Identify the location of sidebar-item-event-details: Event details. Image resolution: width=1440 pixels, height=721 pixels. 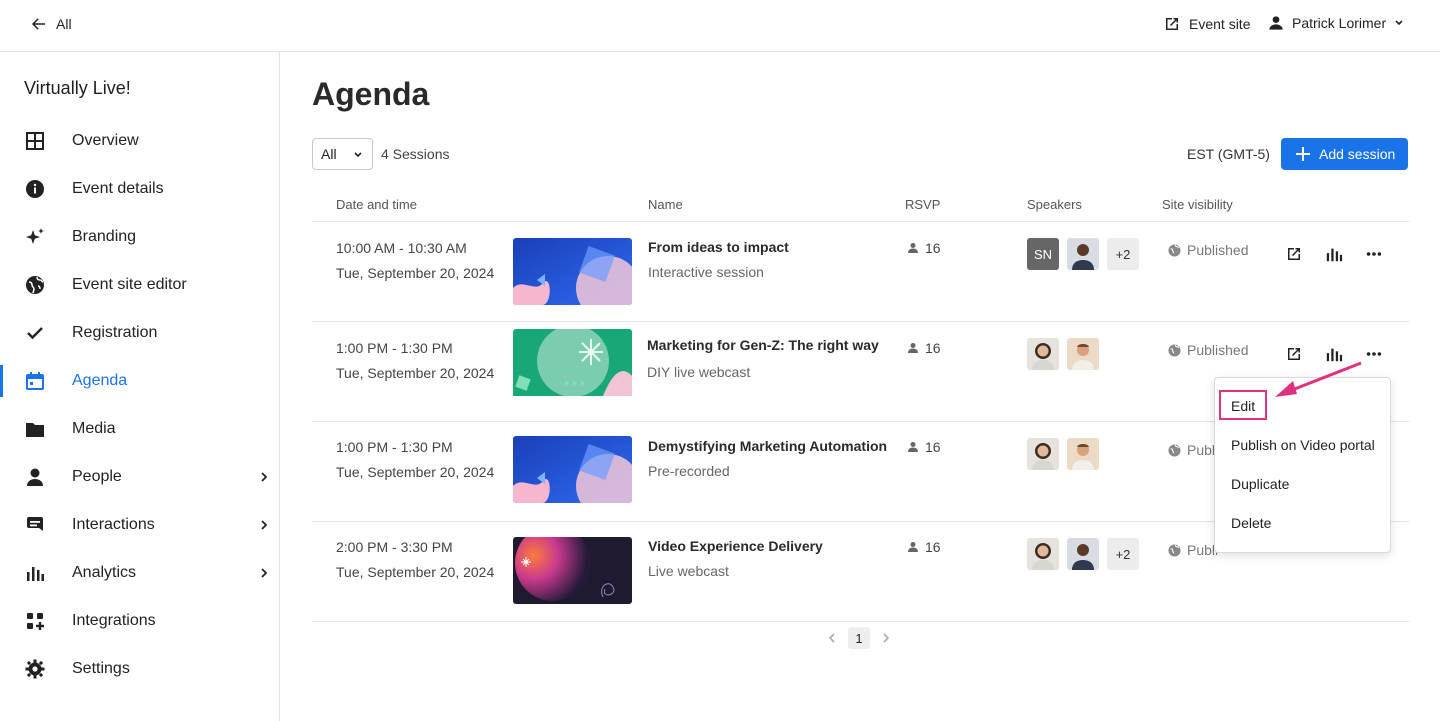
(139, 189).